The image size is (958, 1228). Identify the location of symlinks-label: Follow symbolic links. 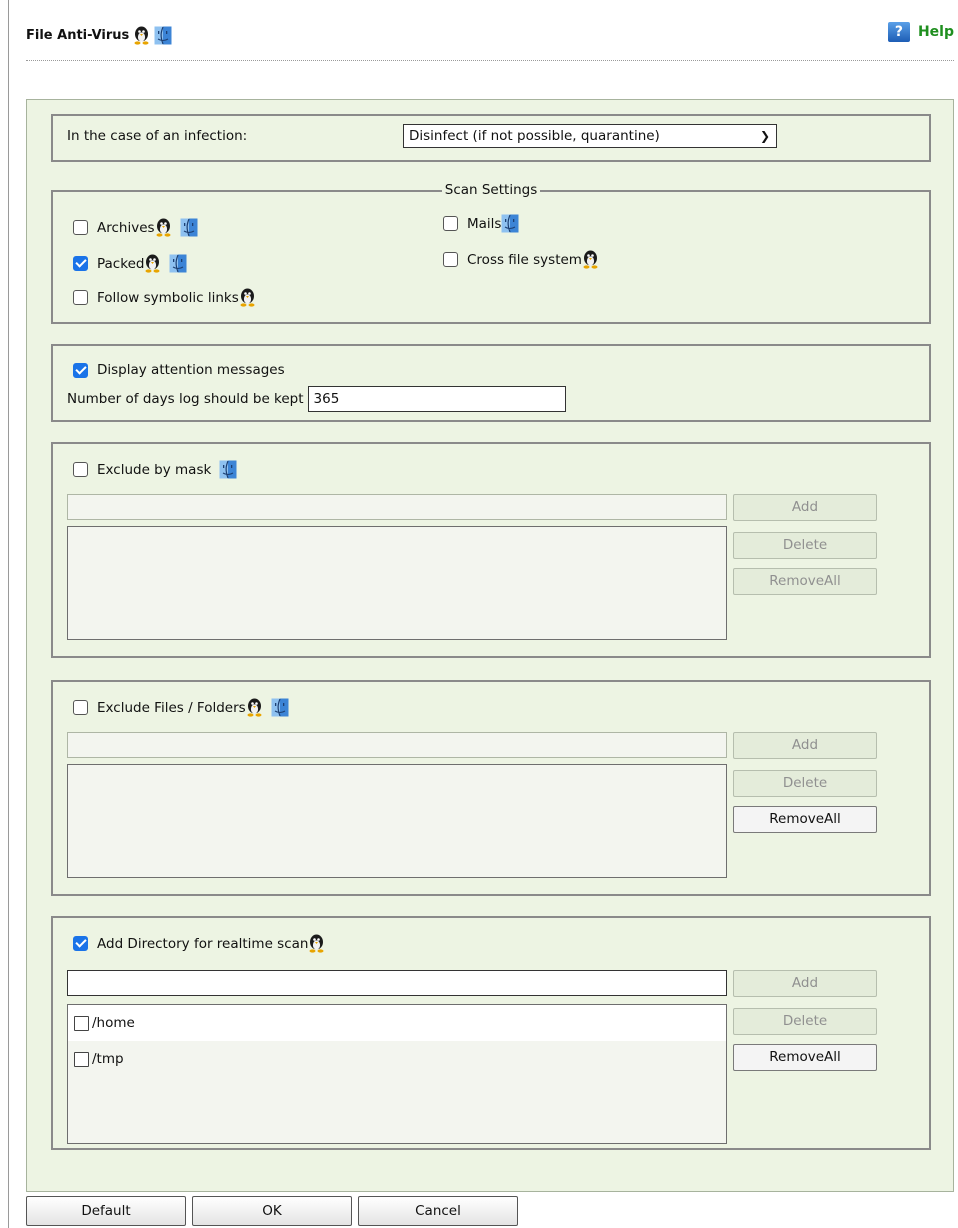
(168, 297).